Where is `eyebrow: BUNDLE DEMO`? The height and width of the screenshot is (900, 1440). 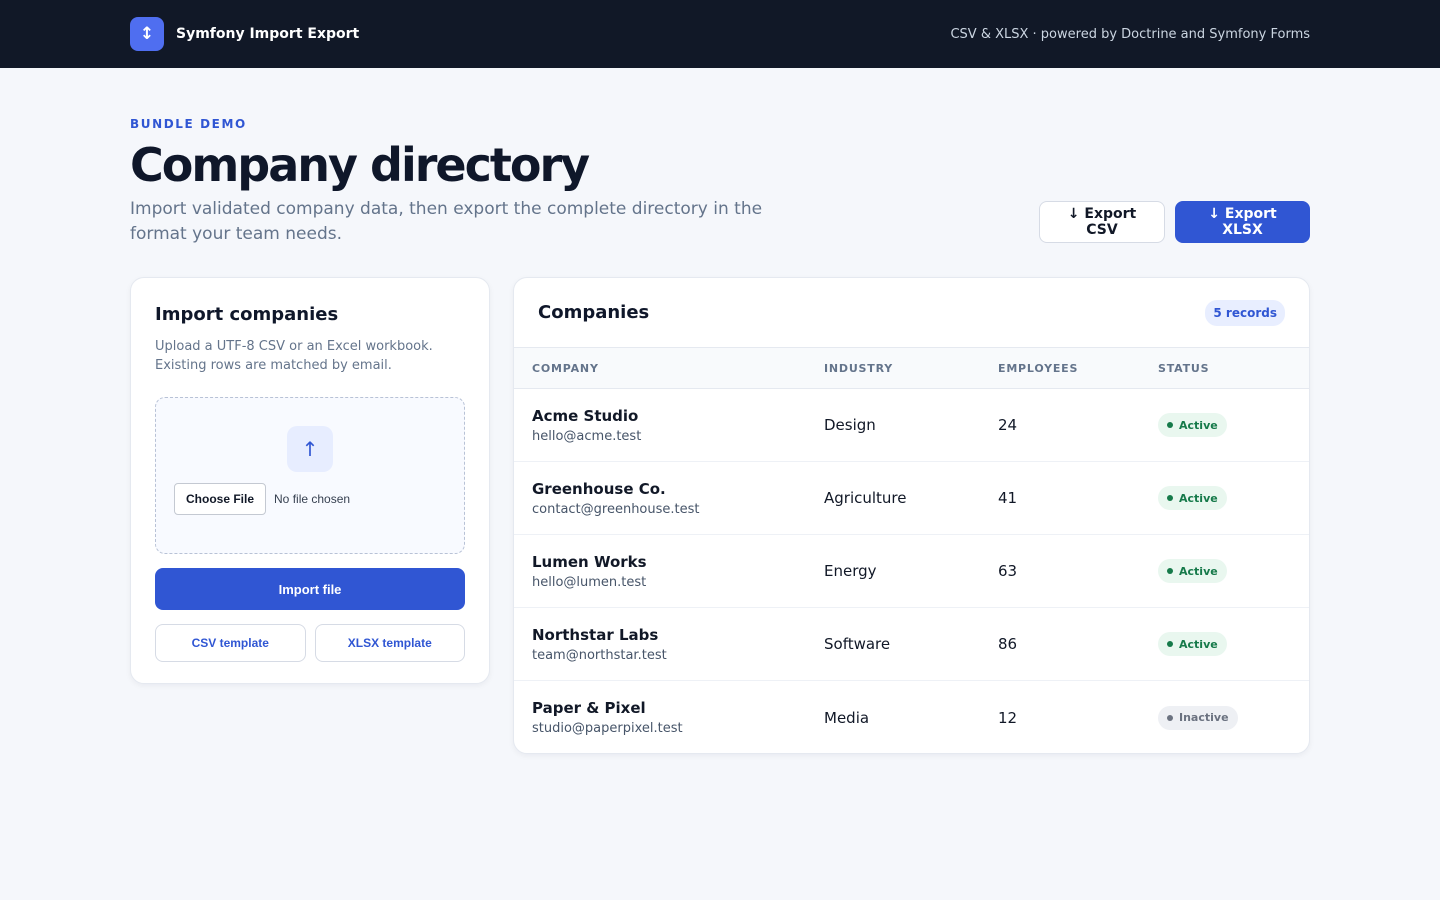 eyebrow: BUNDLE DEMO is located at coordinates (188, 124).